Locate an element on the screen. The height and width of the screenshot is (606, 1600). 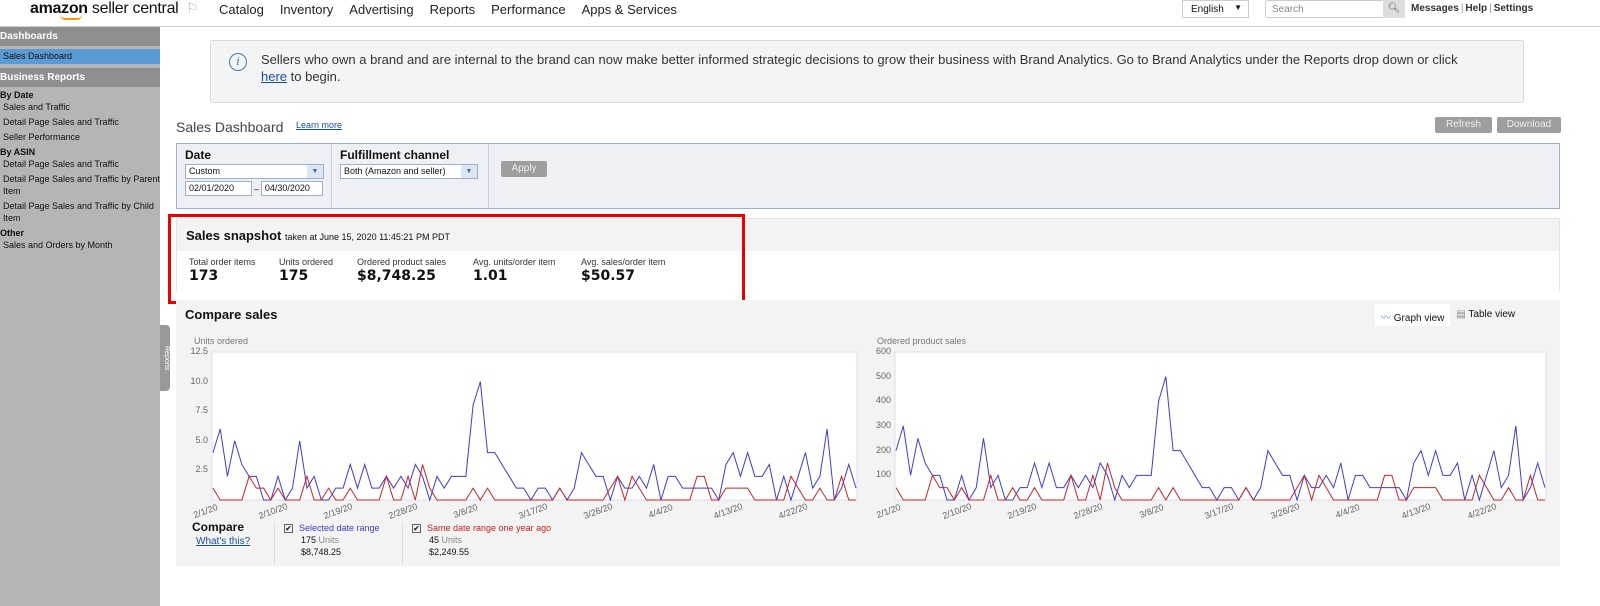
fulfillment-label: Fulfillment channel is located at coordinates (395, 155).